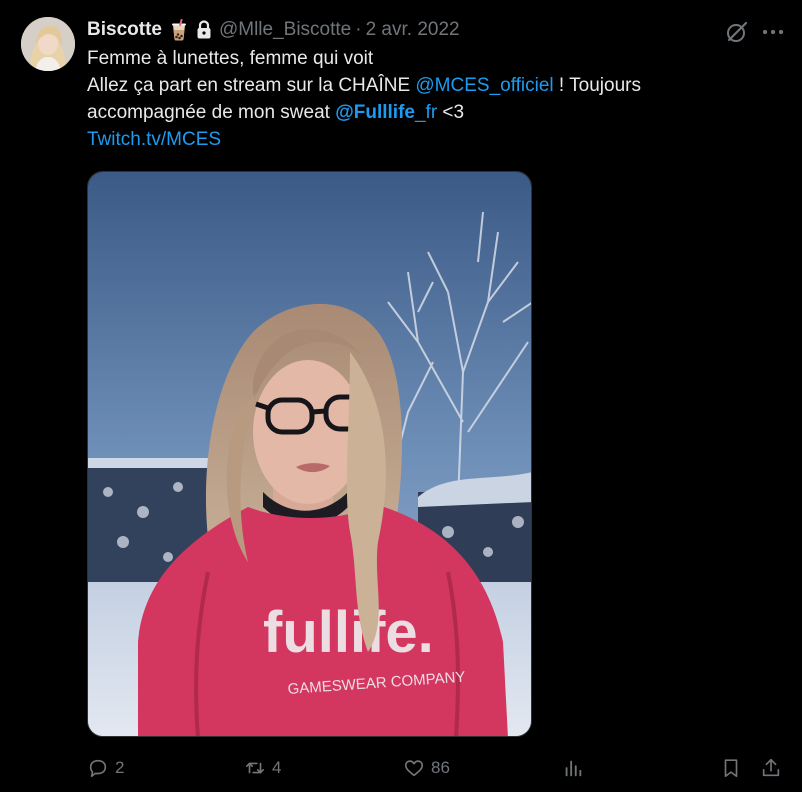 The image size is (802, 792). I want to click on mention-fulllife-bold: @Fulllife, so click(375, 112).